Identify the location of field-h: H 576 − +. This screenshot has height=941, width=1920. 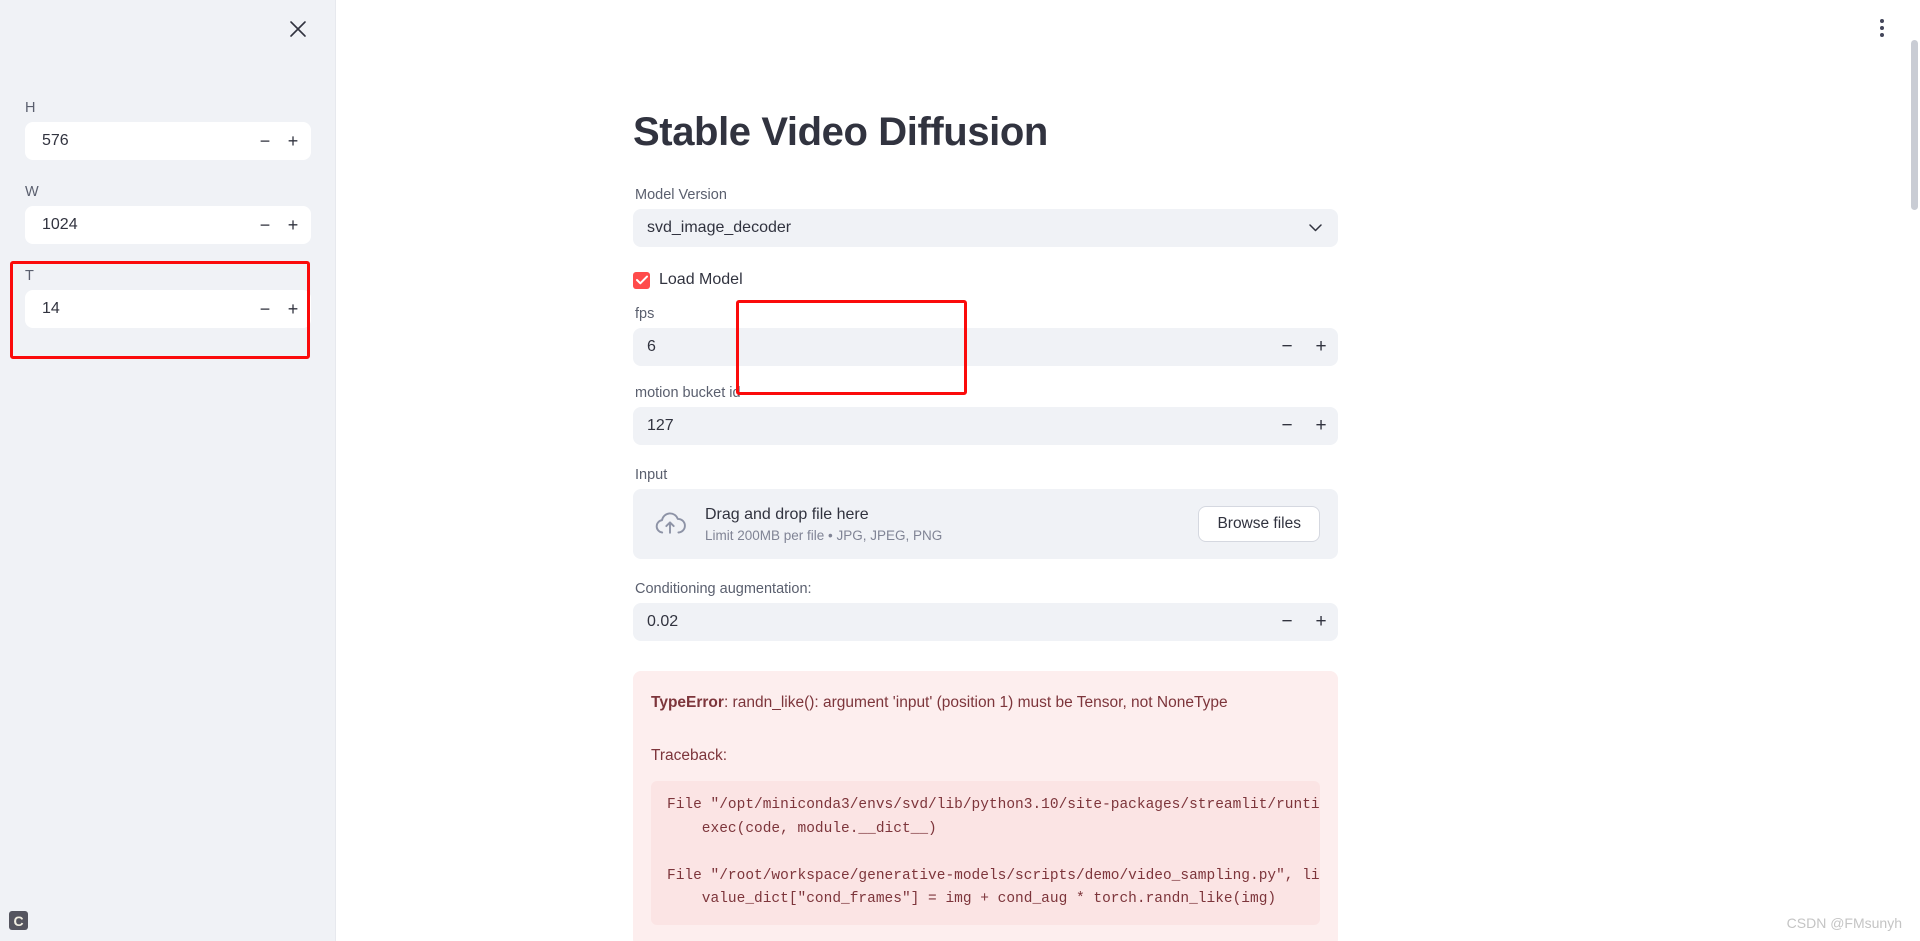
(168, 130).